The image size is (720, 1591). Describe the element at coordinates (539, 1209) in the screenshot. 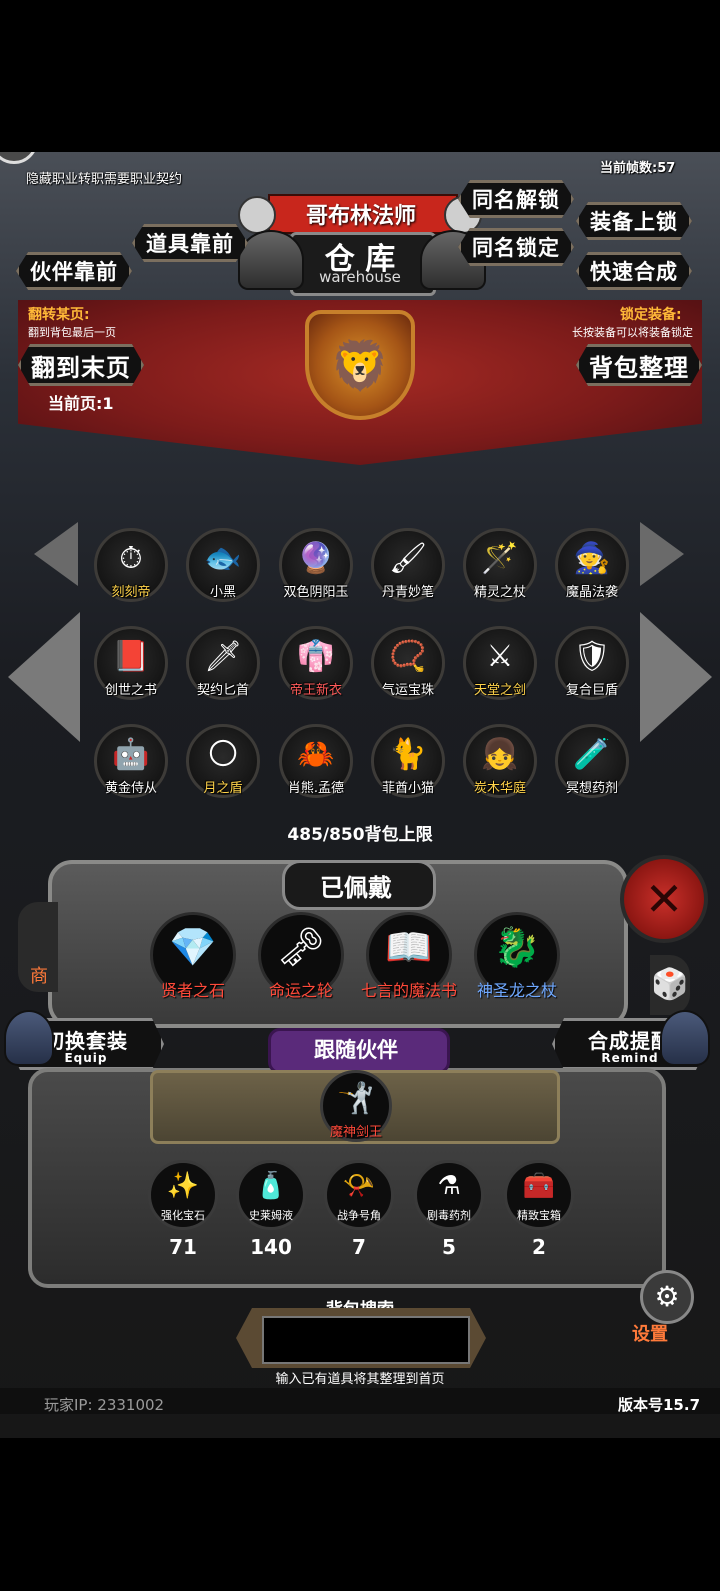

I see `consumable-slot: 🧰 精致宝箱 2` at that location.